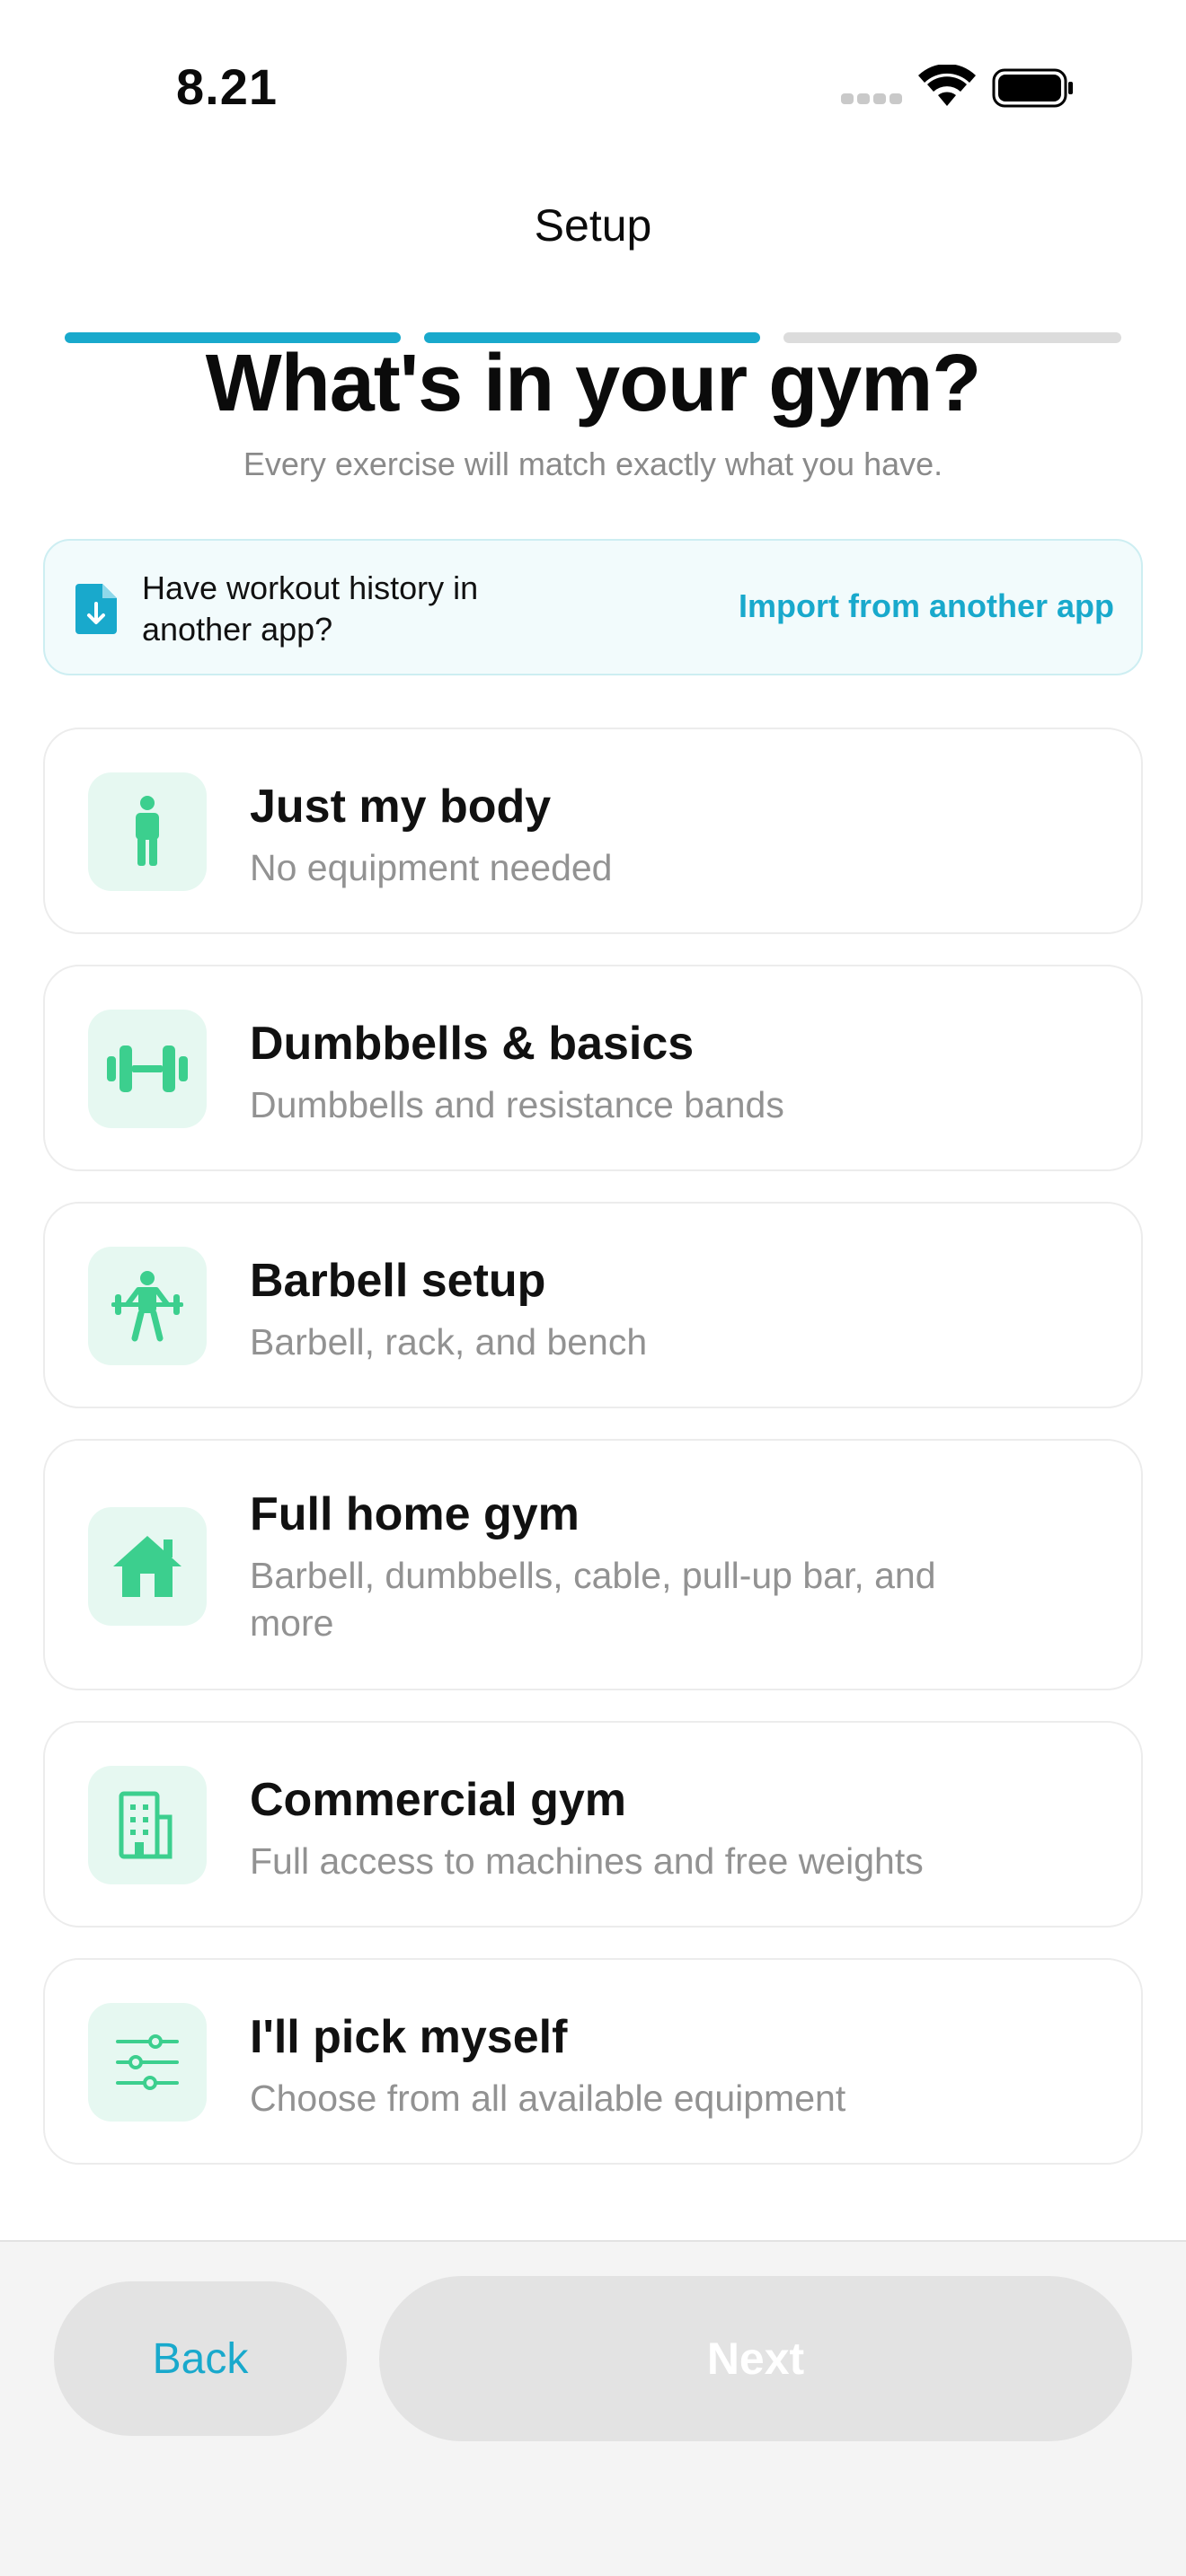 Image resolution: width=1186 pixels, height=2576 pixels. I want to click on option-subtitle: Choose from all available equipment, so click(548, 2098).